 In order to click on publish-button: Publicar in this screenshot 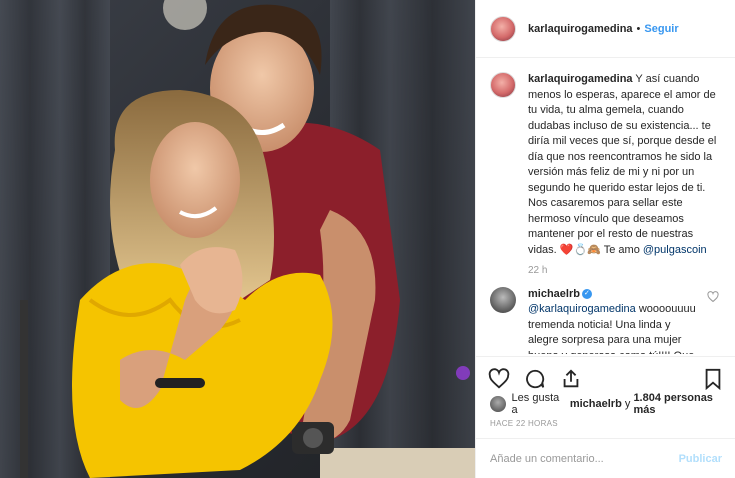, I will do `click(700, 459)`.